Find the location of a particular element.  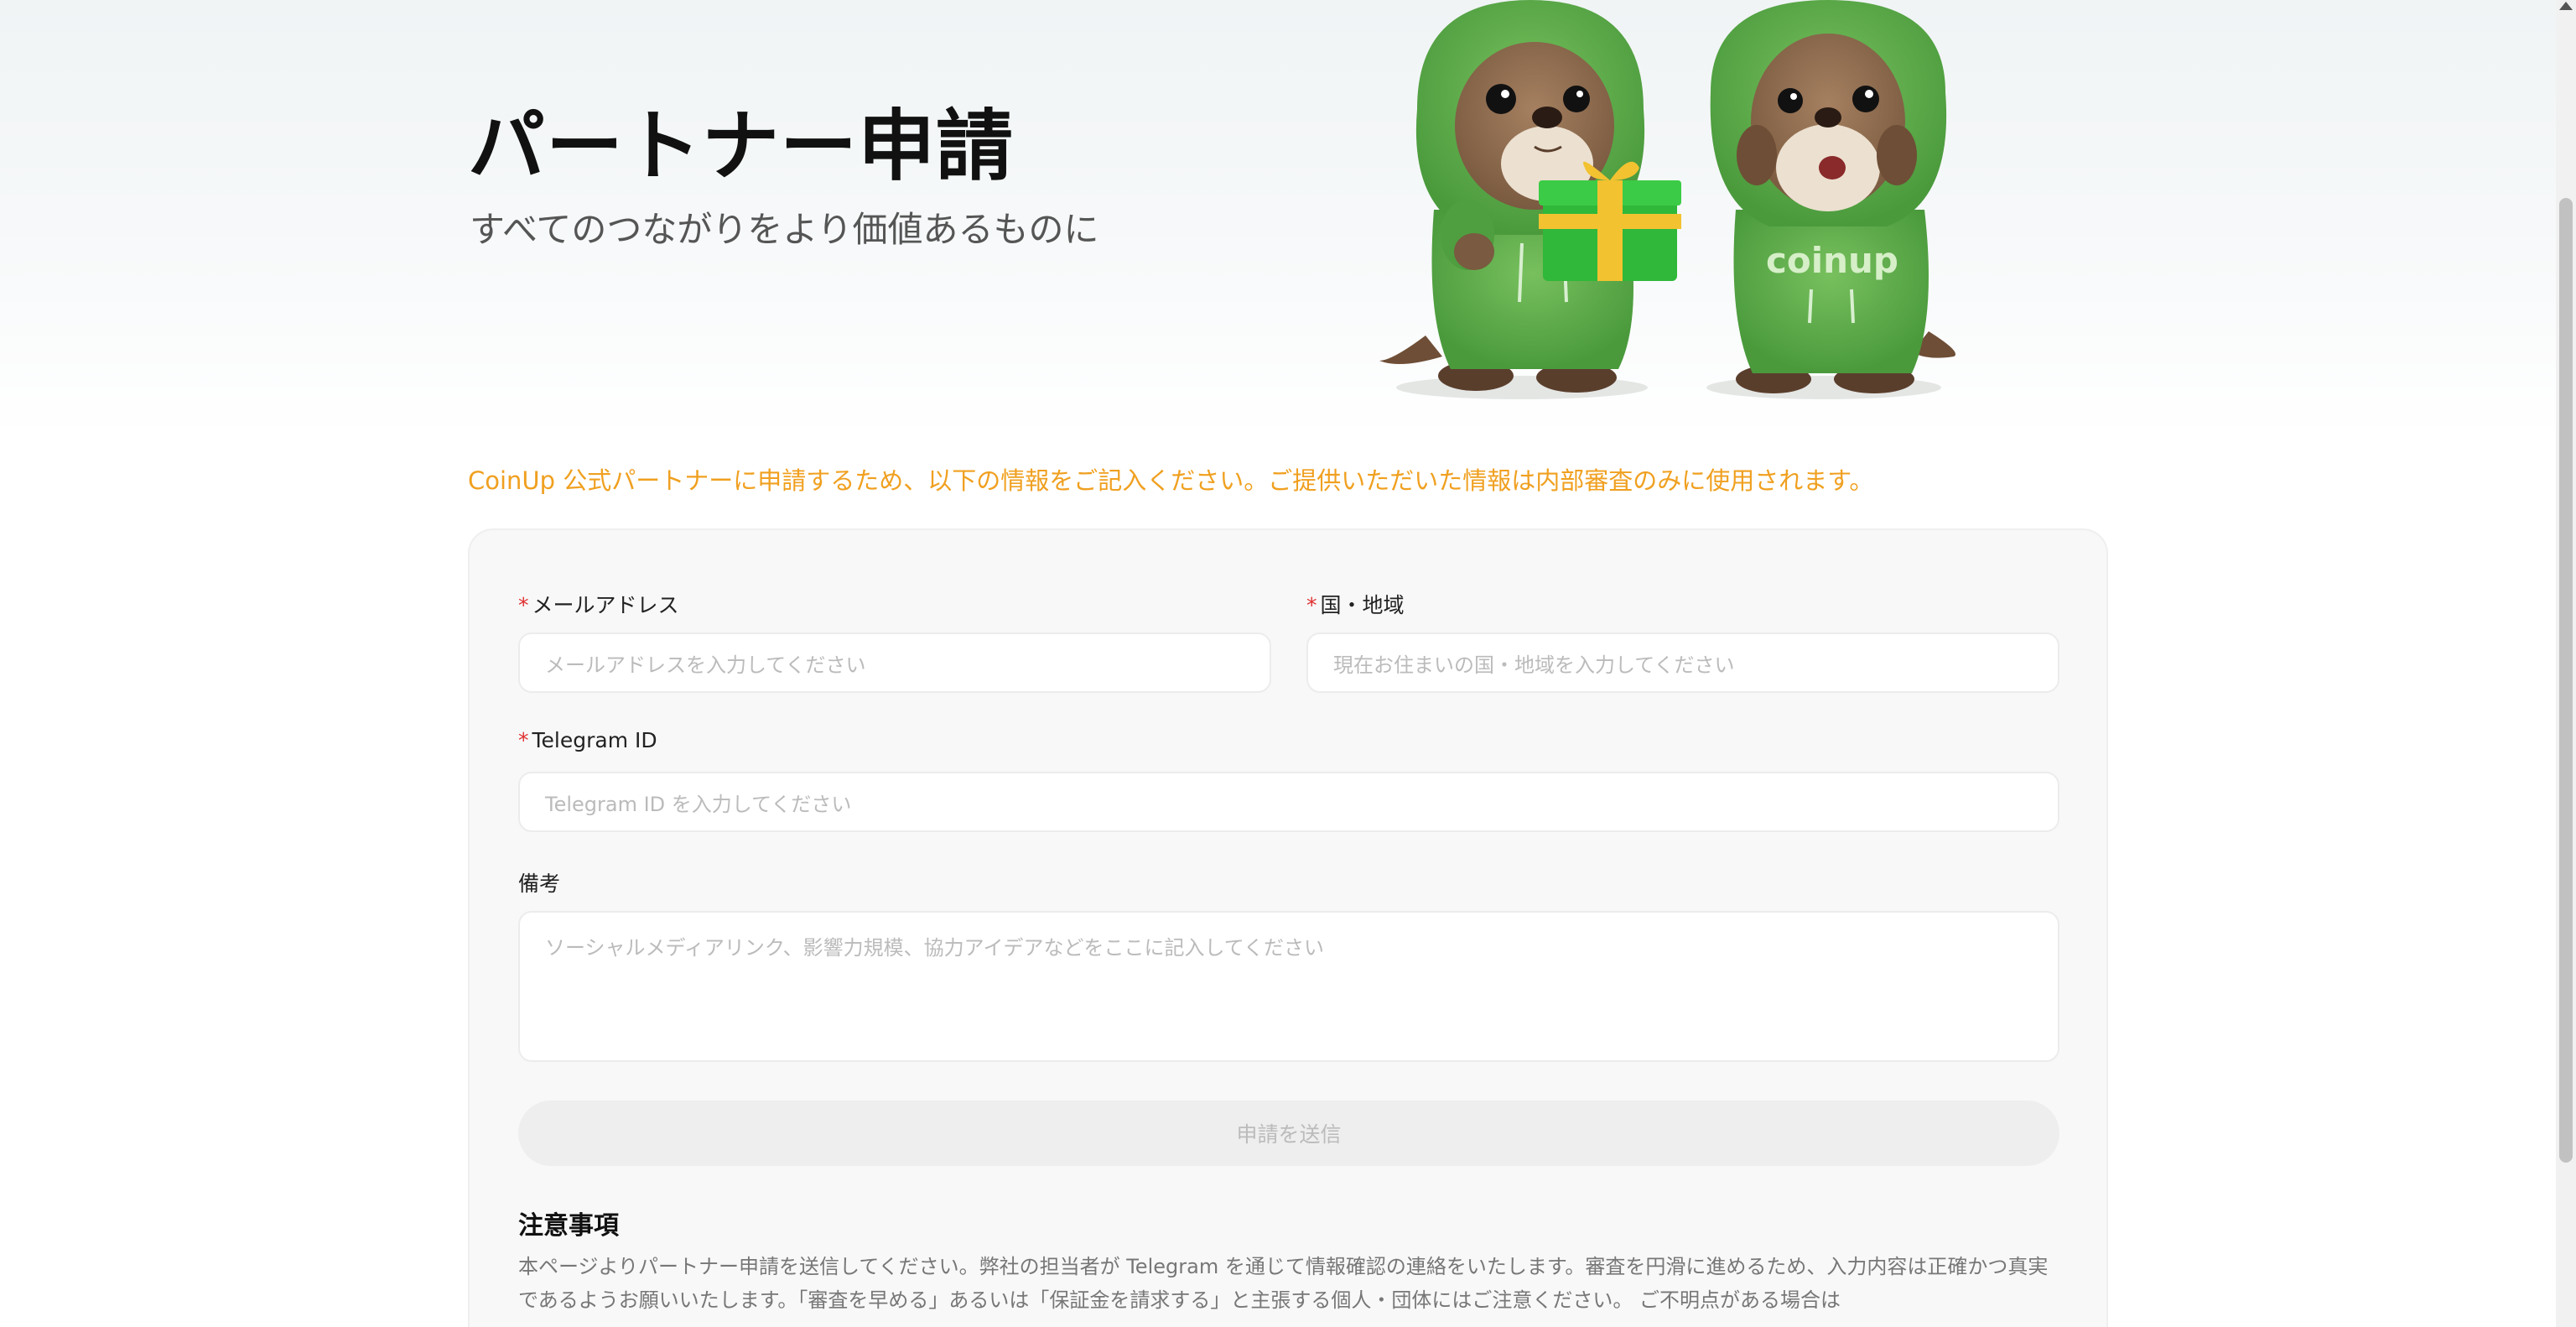

scroll-up-arrow-icon is located at coordinates (2566, 6).